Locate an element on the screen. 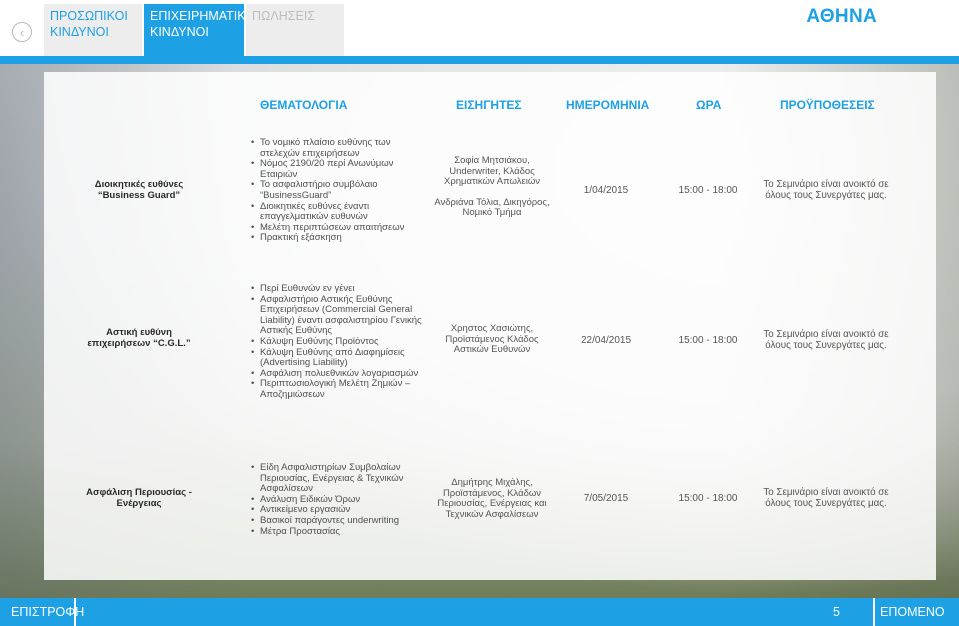 The height and width of the screenshot is (626, 959). row-subject: Ασφάλιση Περιουσίας - Ενέργειας is located at coordinates (139, 498).